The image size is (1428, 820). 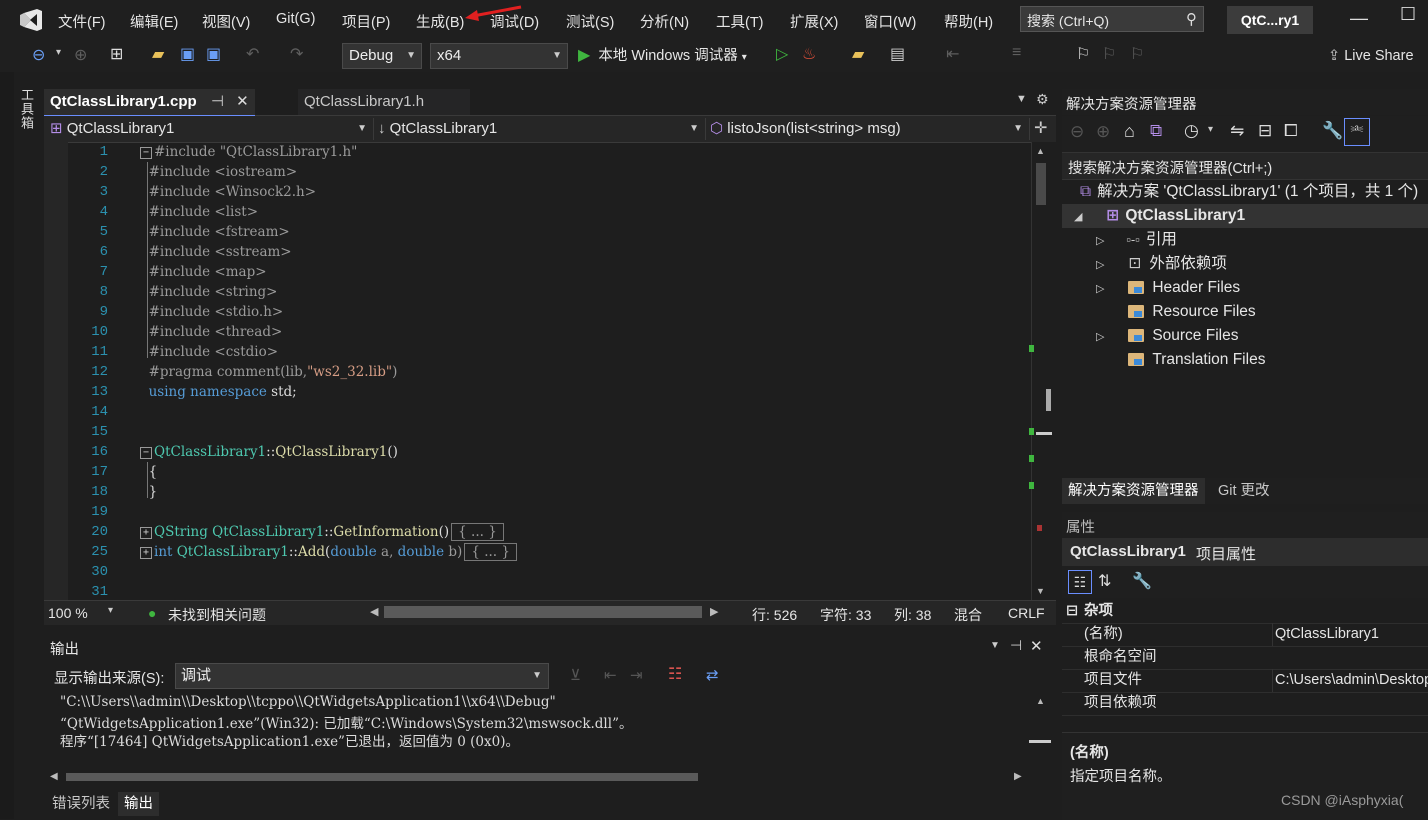 What do you see at coordinates (1040, 591) in the screenshot?
I see `scroll-down-icon: ▼` at bounding box center [1040, 591].